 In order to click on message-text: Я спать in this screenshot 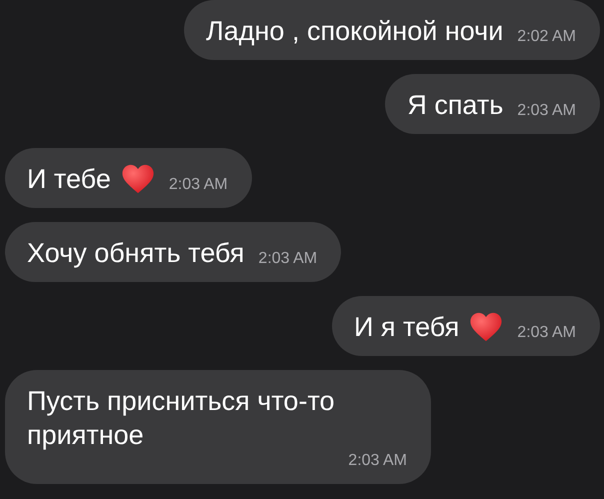, I will do `click(455, 105)`.